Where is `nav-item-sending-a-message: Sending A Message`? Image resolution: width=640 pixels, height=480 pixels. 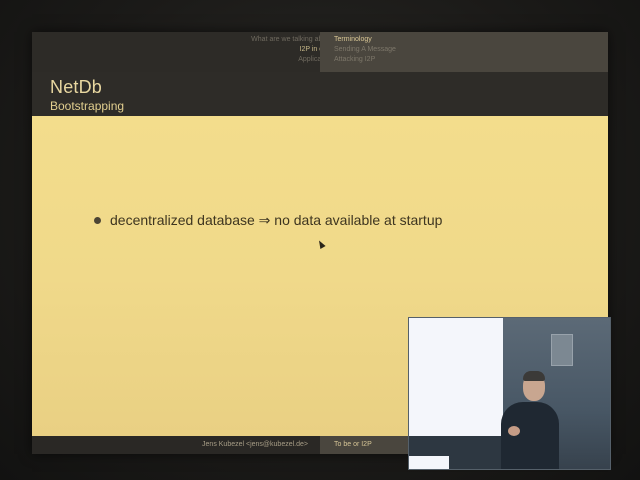 nav-item-sending-a-message: Sending A Message is located at coordinates (365, 49).